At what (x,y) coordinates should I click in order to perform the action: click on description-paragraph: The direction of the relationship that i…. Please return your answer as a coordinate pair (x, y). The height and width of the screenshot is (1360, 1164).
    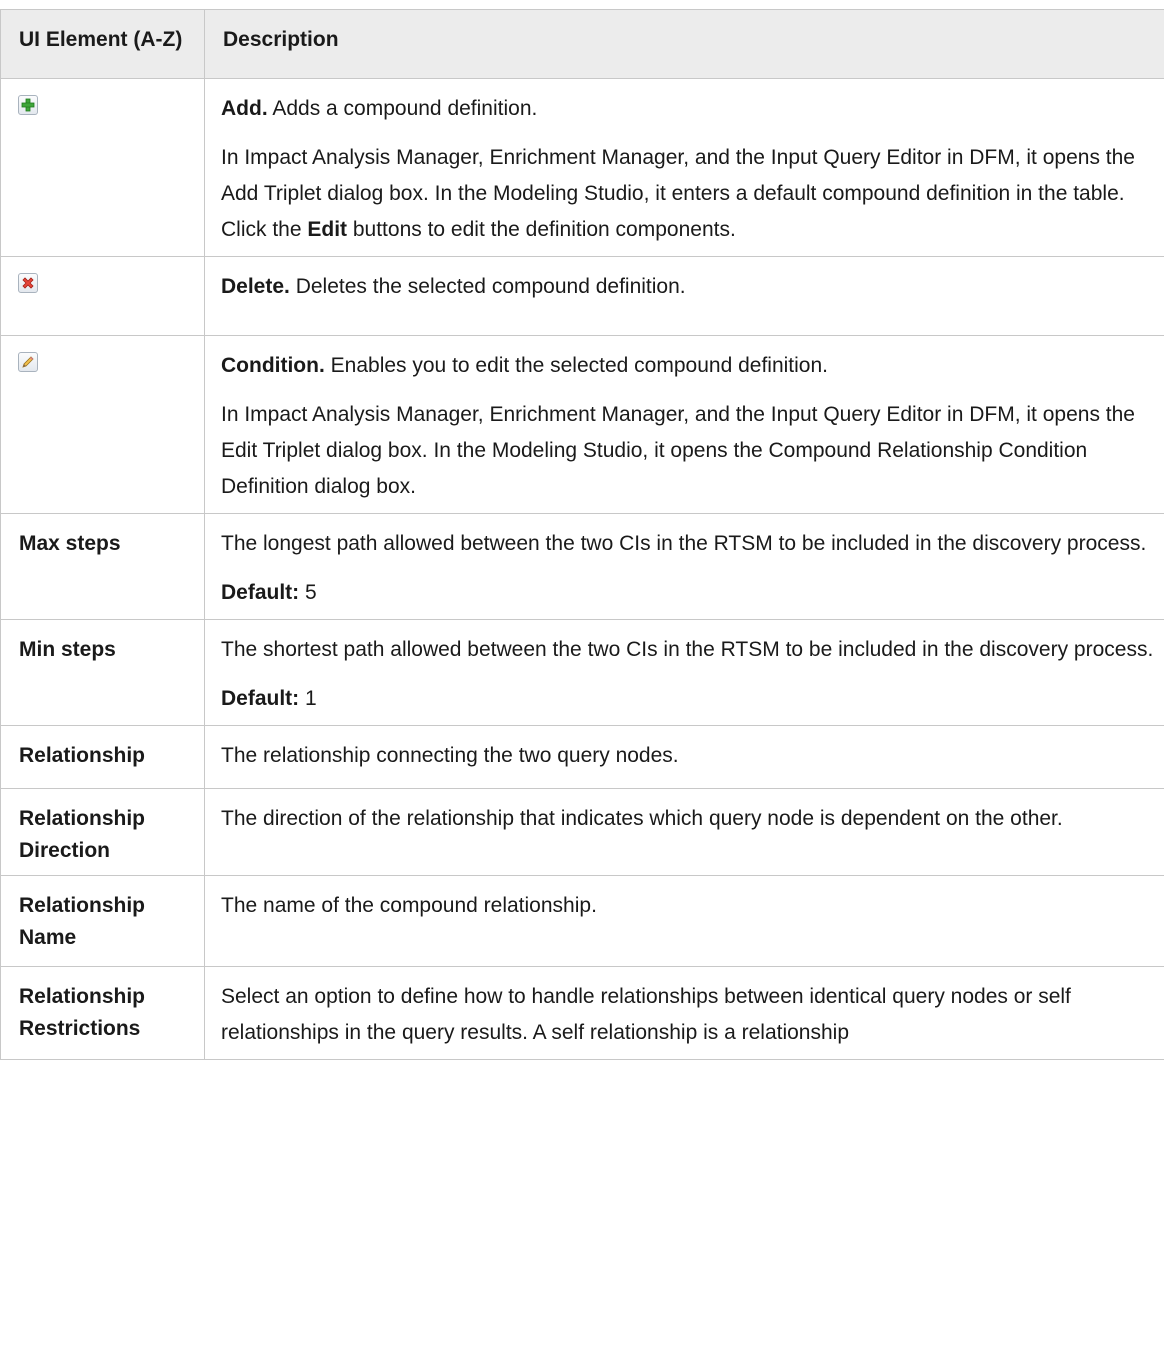
    Looking at the image, I should click on (642, 818).